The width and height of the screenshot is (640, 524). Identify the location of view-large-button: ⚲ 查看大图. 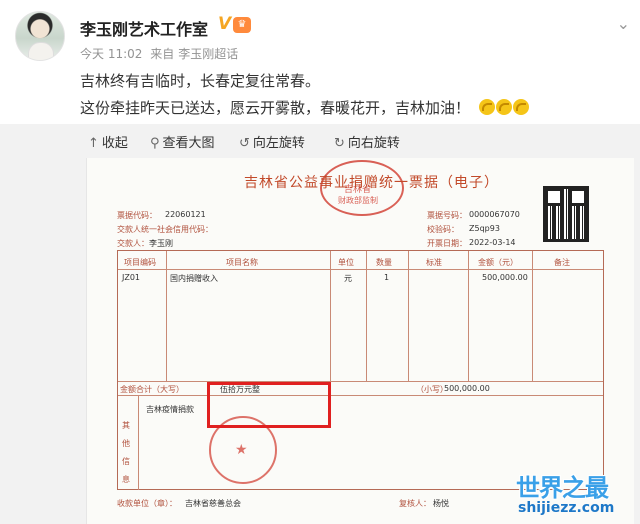
(182, 141).